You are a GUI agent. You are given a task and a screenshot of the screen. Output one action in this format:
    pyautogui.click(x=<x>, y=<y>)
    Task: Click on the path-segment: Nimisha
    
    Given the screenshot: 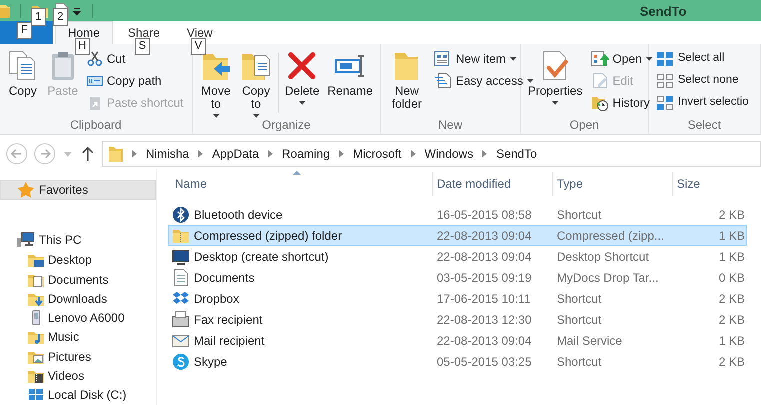 What is the action you would take?
    pyautogui.click(x=168, y=154)
    